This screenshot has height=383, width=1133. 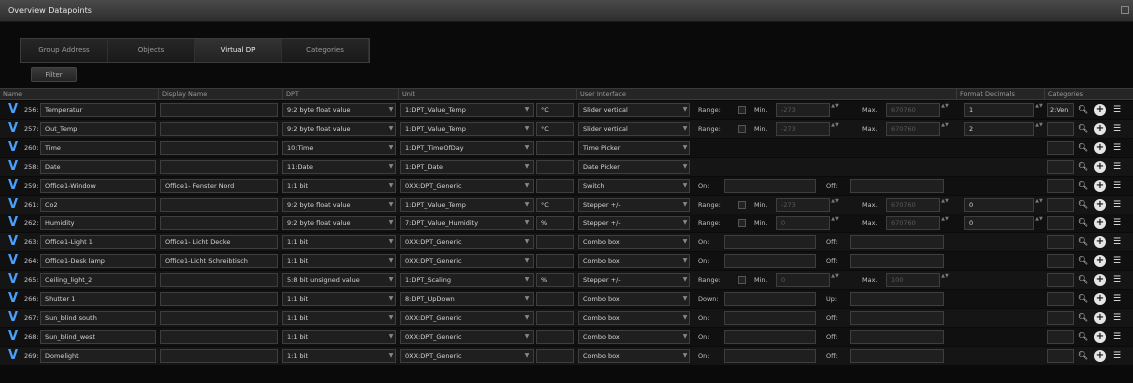 I want to click on name-field: Shutter 1, so click(x=98, y=299).